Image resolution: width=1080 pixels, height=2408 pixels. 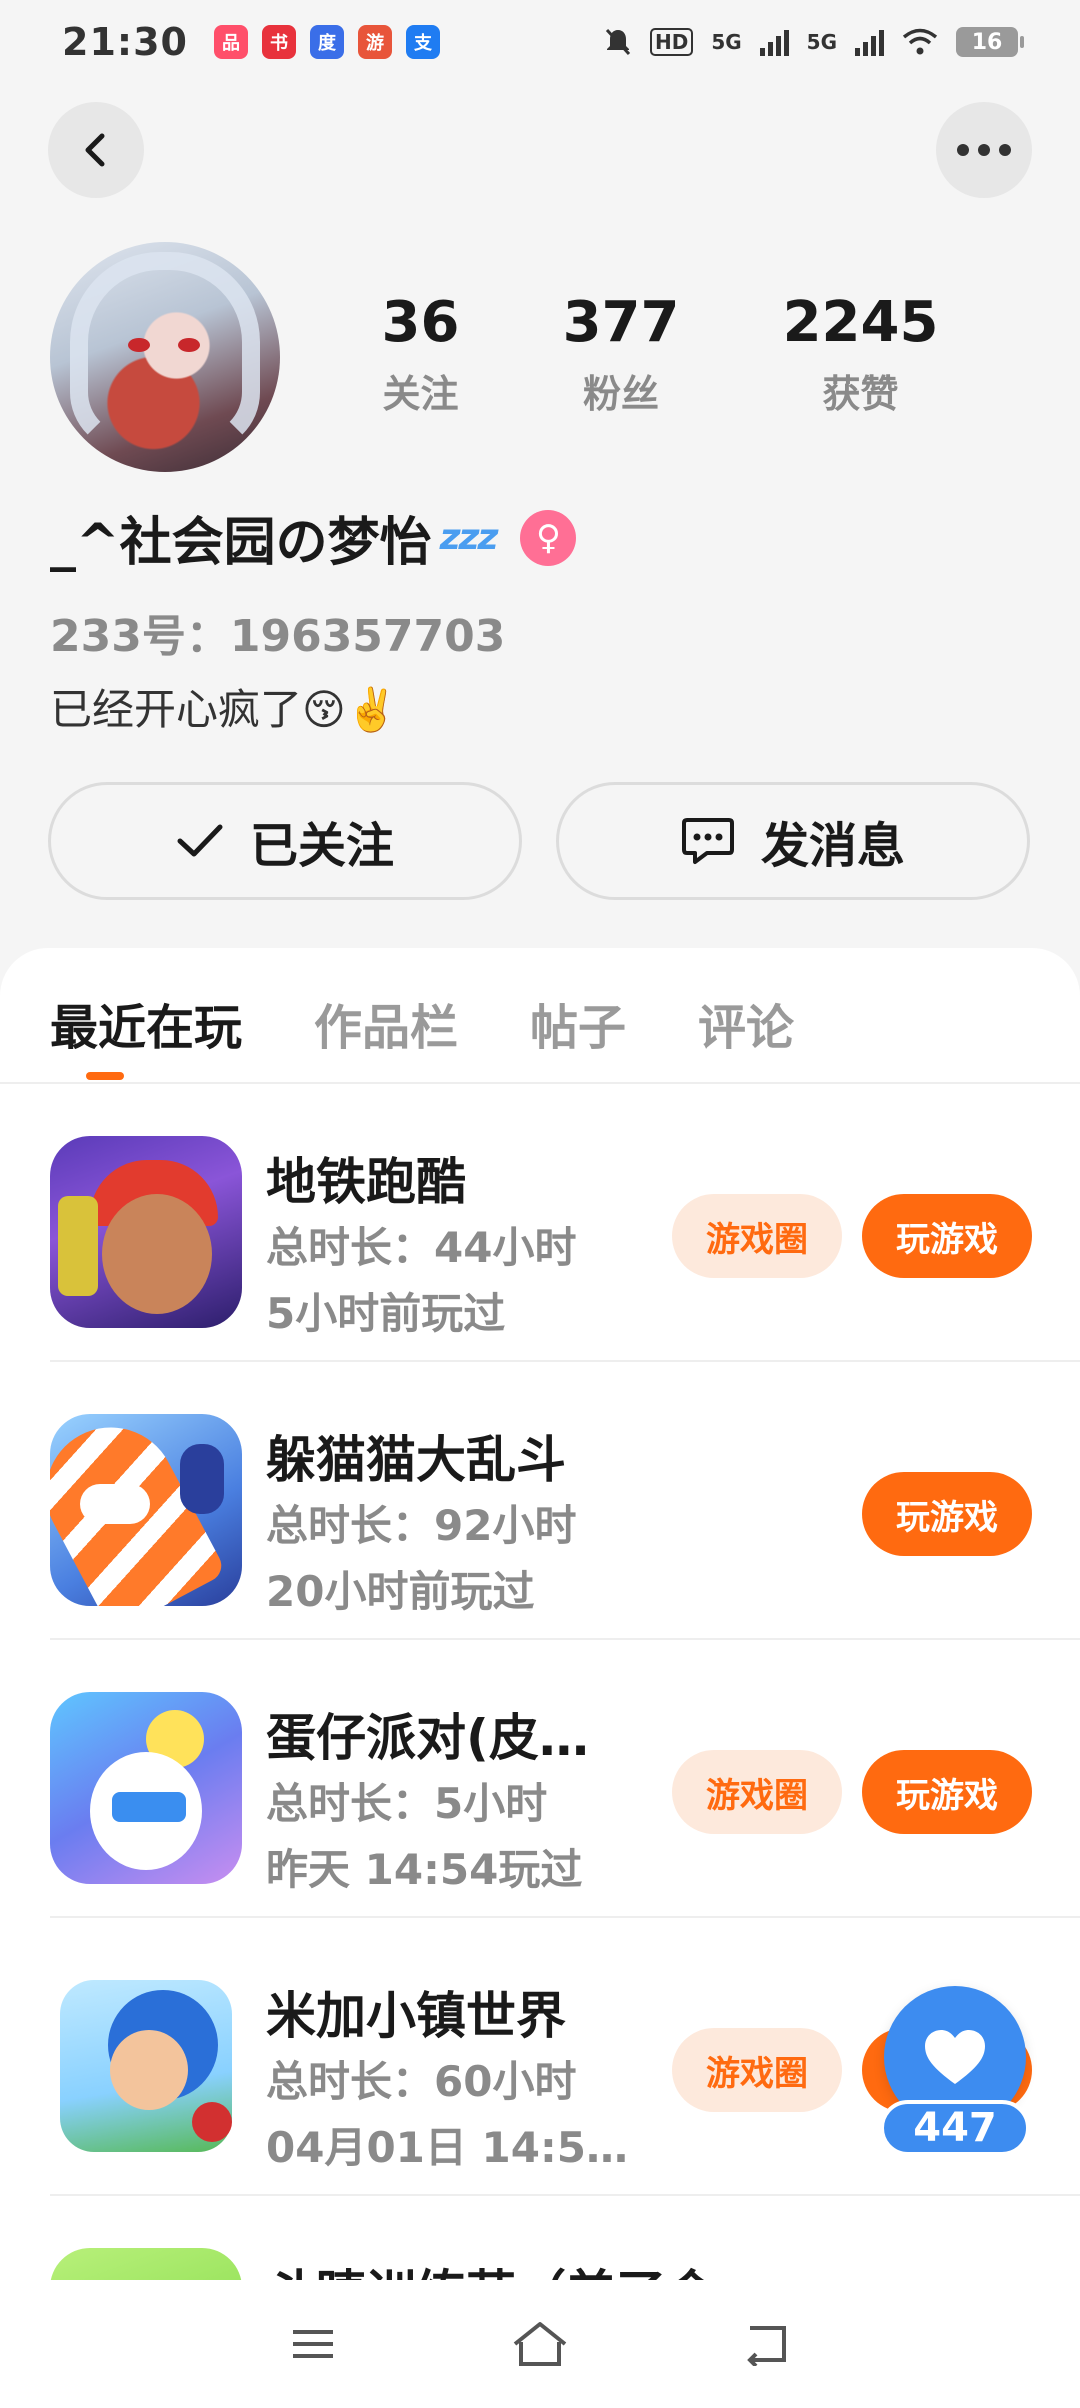 What do you see at coordinates (422, 42) in the screenshot?
I see `app-notification-icon: 支` at bounding box center [422, 42].